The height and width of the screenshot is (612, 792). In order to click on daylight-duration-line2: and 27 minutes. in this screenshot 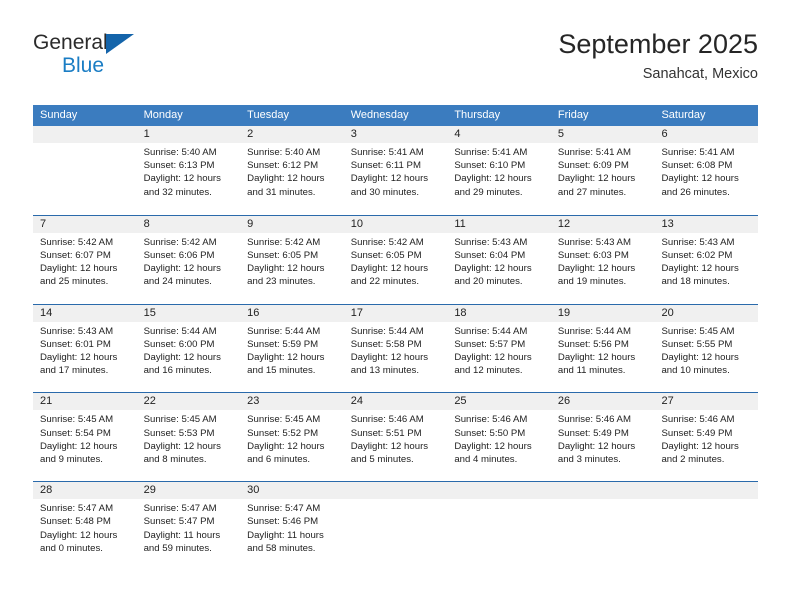, I will do `click(592, 192)`.